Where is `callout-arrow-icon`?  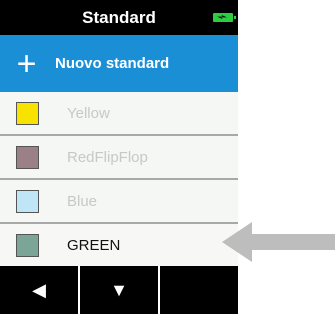
callout-arrow-icon is located at coordinates (278, 242).